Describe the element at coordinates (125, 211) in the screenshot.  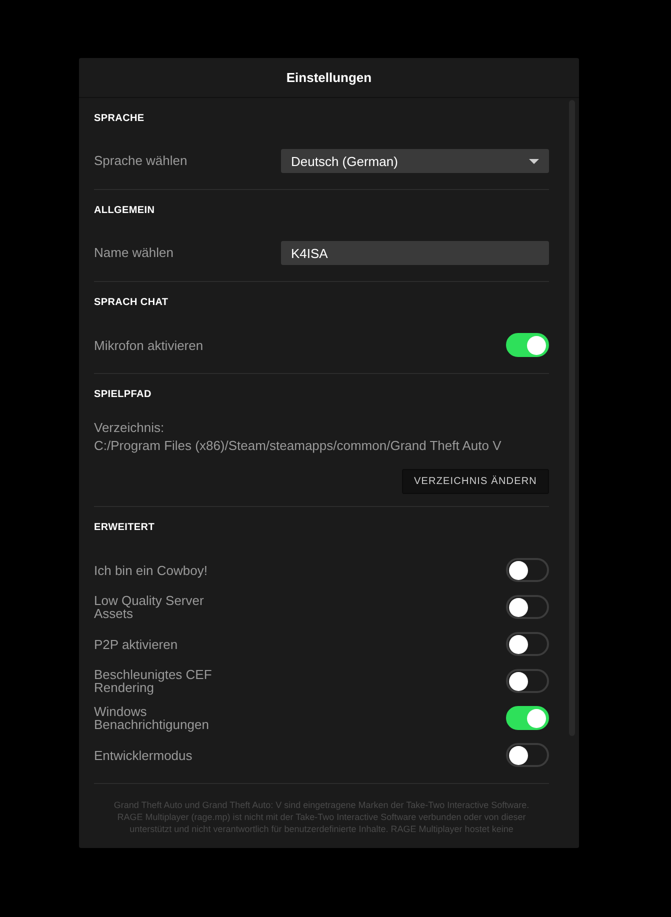
I see `section-heading: ALLGEMEIN` at that location.